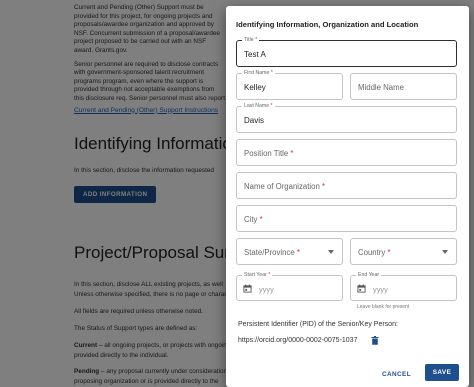 This screenshot has width=474, height=387. What do you see at coordinates (266, 289) in the screenshot?
I see `start-year-placeholder: yyyy` at bounding box center [266, 289].